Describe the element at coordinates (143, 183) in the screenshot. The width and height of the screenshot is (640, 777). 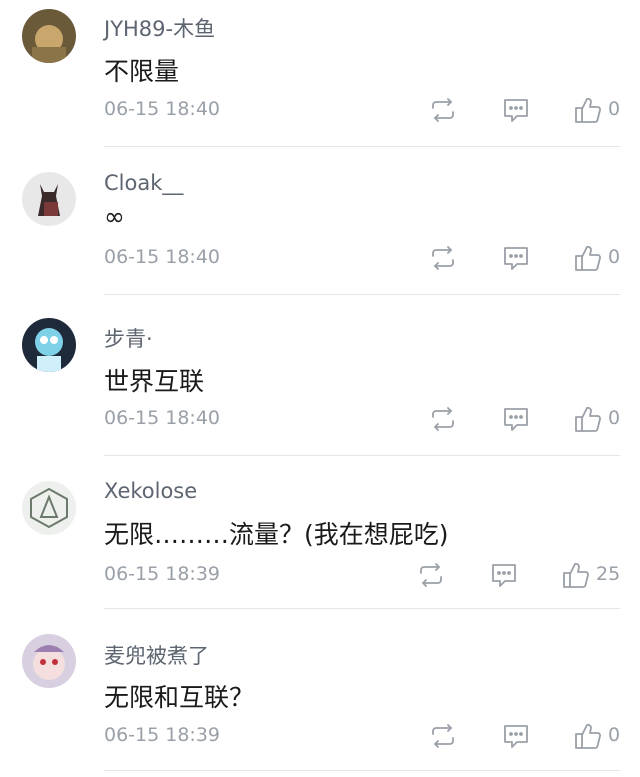
I see `username: Cloak__` at that location.